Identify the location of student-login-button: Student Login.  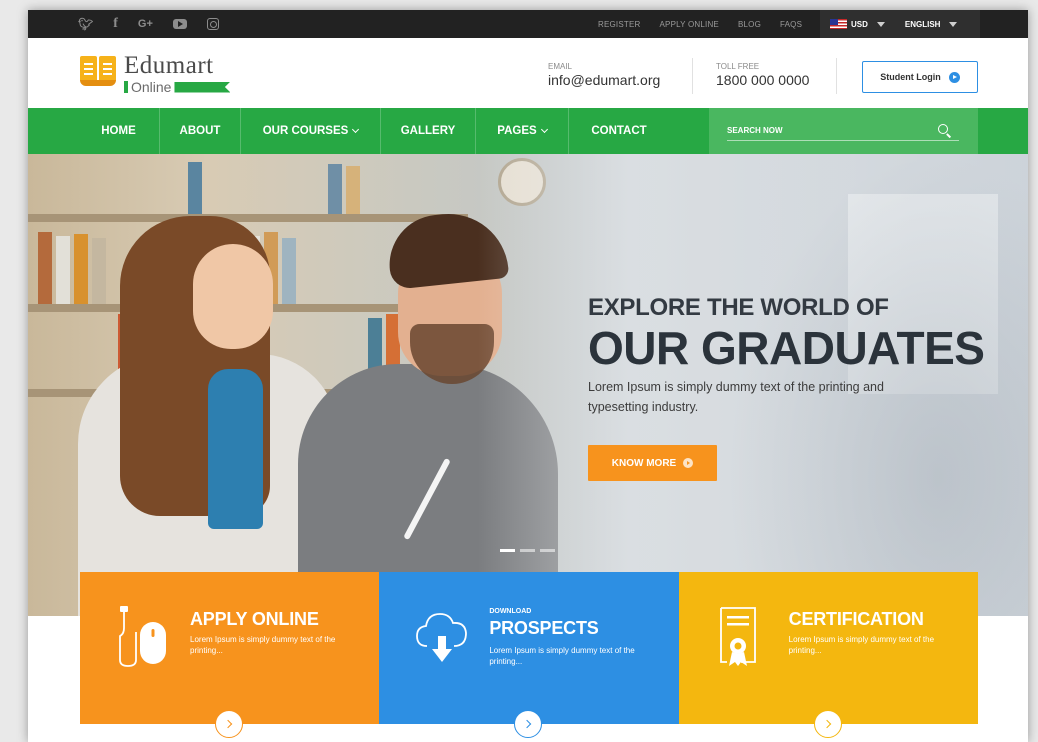
(920, 77).